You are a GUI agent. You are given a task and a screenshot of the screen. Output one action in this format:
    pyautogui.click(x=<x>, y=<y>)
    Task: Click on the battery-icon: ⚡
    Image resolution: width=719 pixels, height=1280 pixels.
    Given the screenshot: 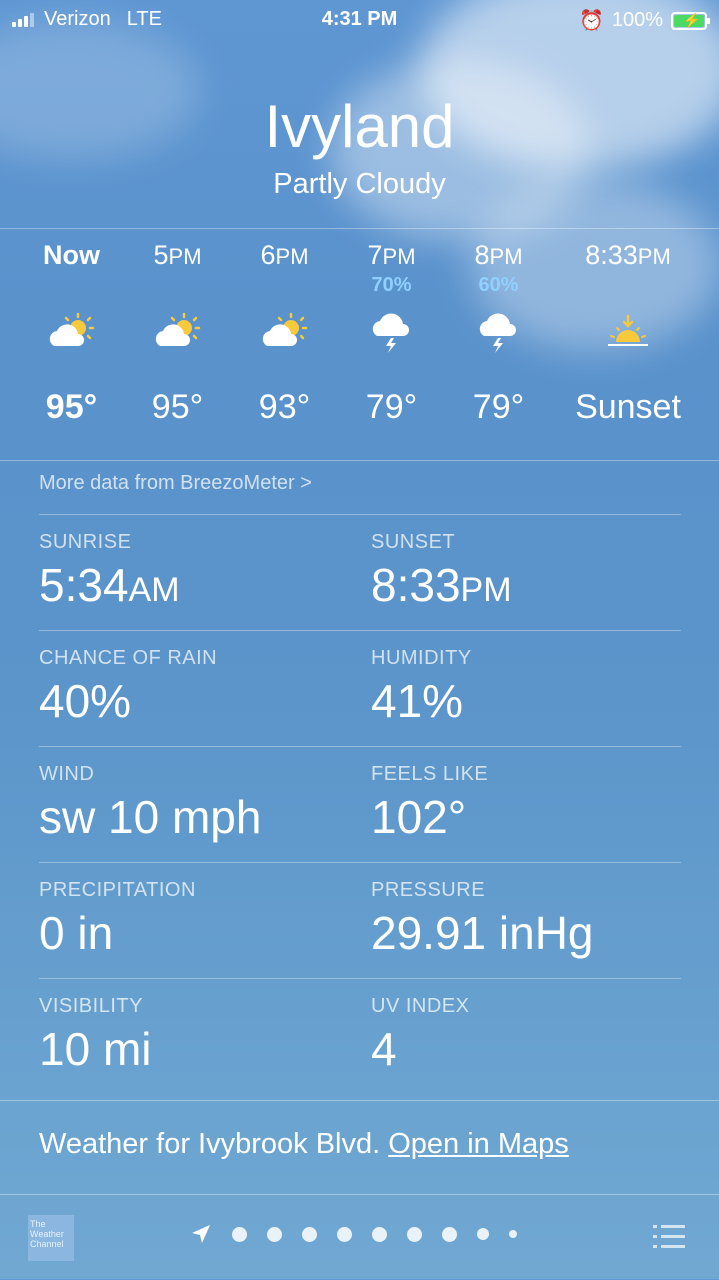 What is the action you would take?
    pyautogui.click(x=690, y=20)
    